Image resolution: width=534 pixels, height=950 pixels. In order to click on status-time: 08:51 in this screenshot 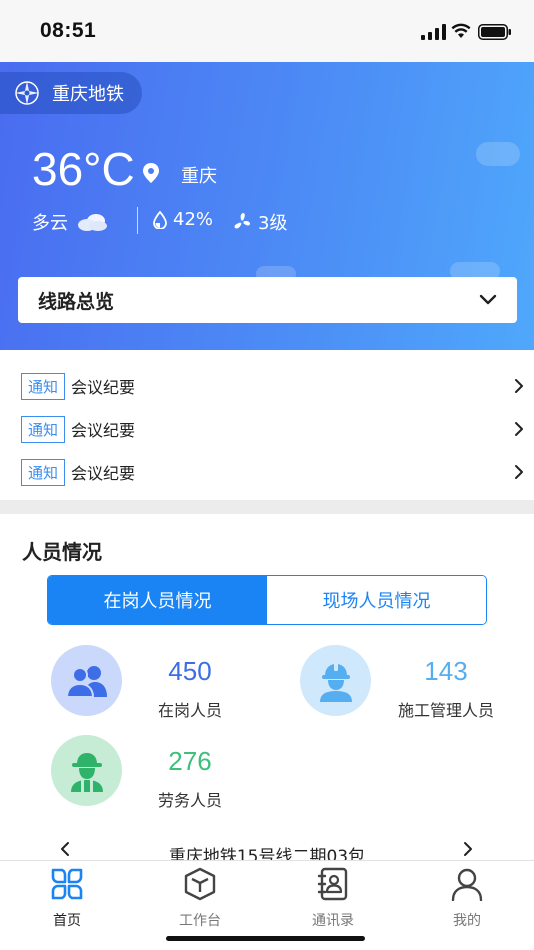, I will do `click(68, 30)`.